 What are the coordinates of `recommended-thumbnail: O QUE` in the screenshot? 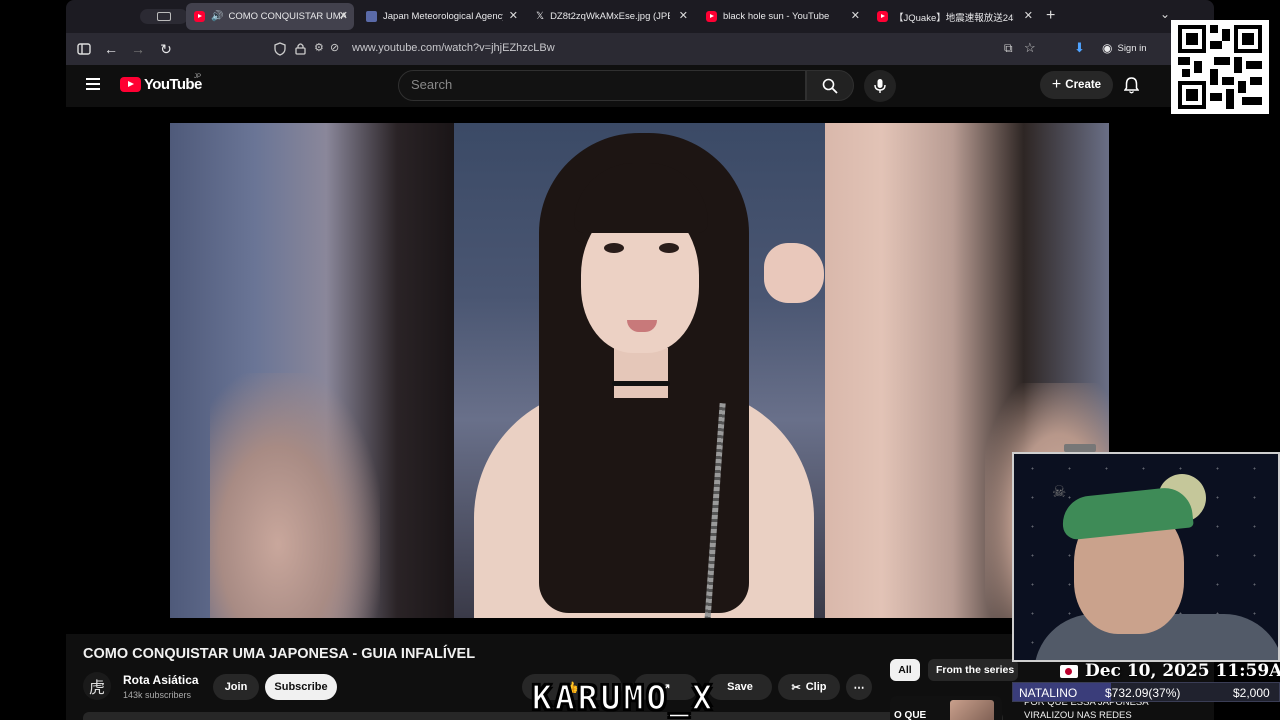 It's located at (946, 708).